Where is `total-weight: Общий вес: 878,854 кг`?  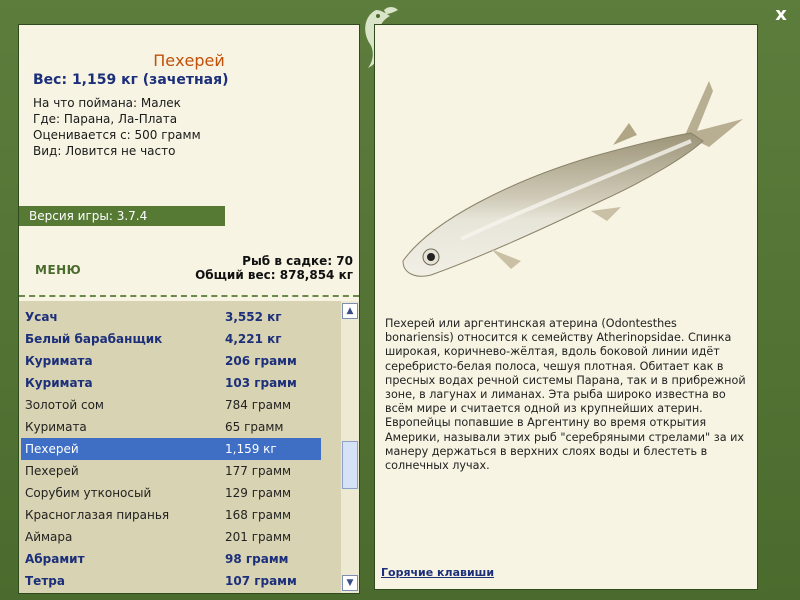
total-weight: Общий вес: 878,854 кг is located at coordinates (274, 275).